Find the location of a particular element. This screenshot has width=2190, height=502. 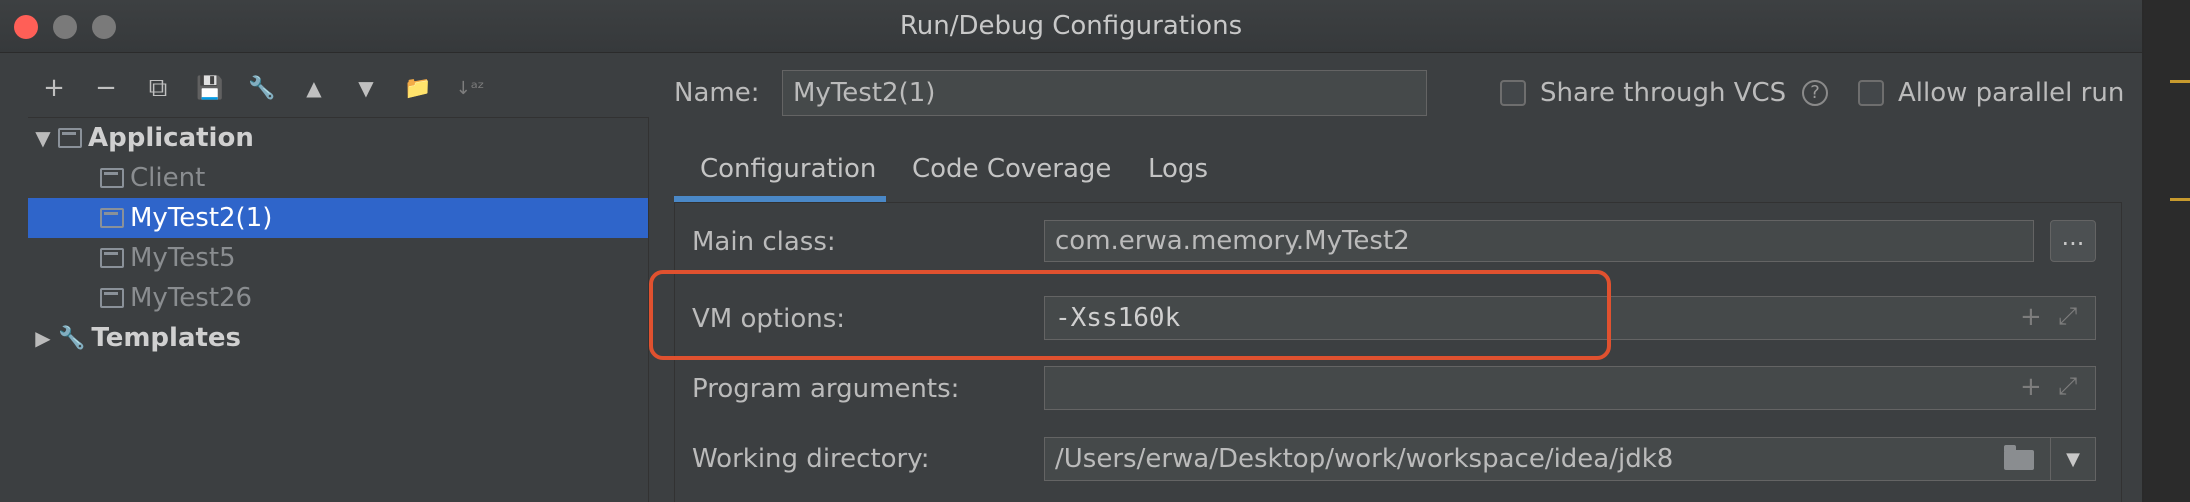

expand-arrow-icon: ▼ is located at coordinates (43, 138).